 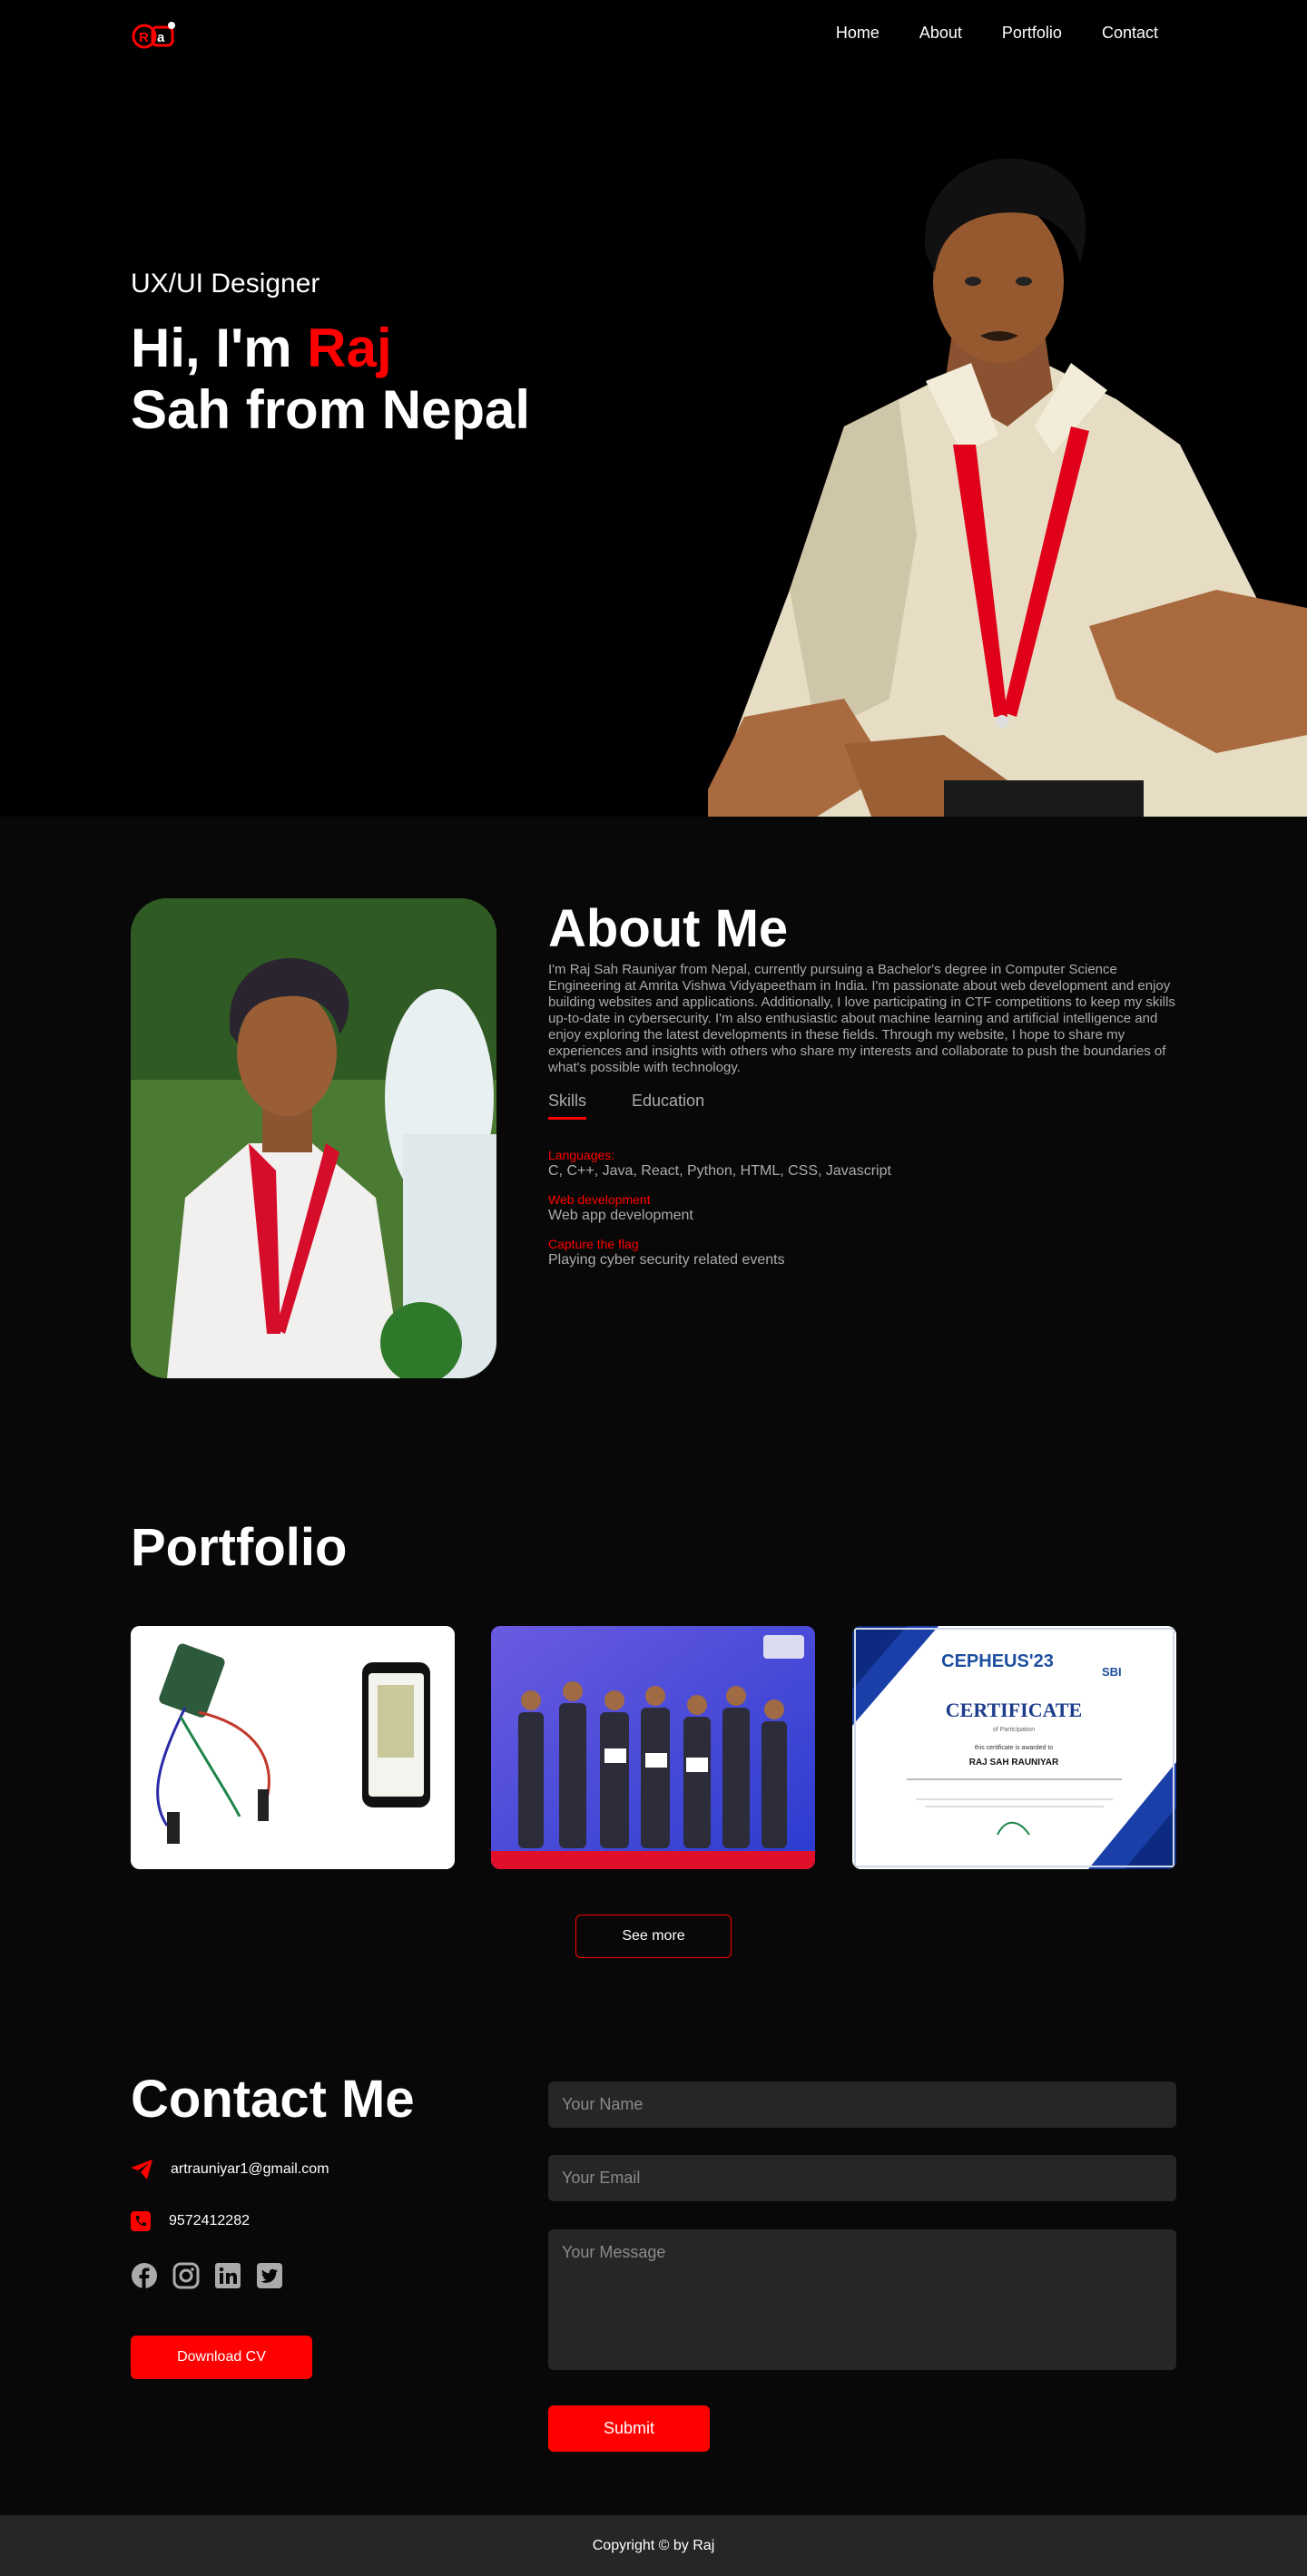 I want to click on nav-contact: Contact, so click(x=1130, y=33).